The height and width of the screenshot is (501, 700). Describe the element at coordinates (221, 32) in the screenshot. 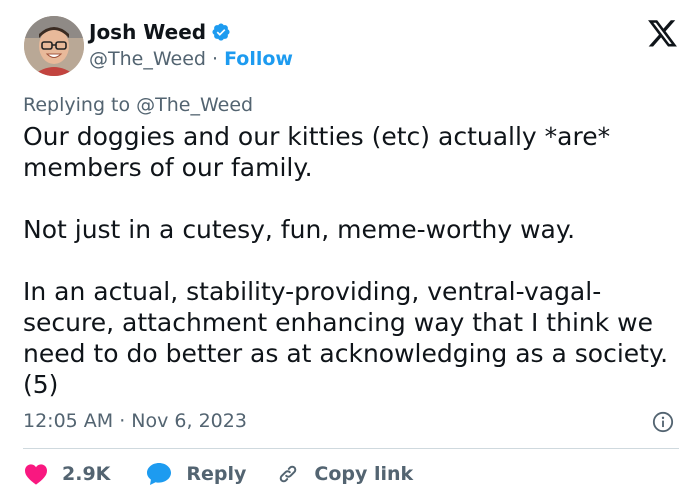

I see `verified-badge-icon` at that location.